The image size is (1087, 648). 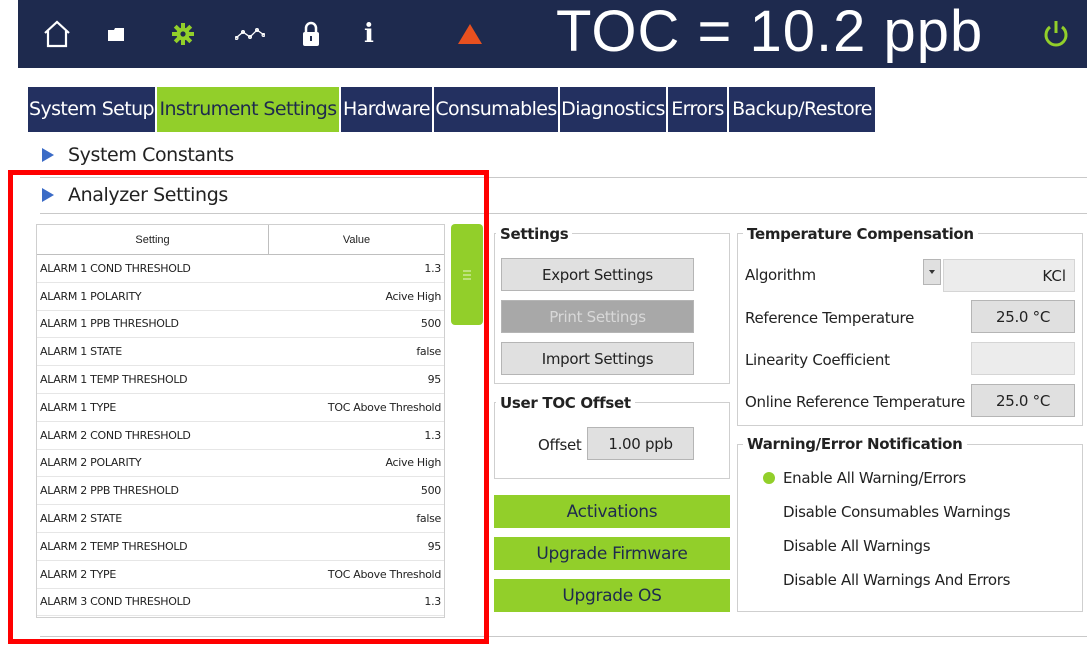 What do you see at coordinates (613, 109) in the screenshot?
I see `tab-diagnostics: Diagnostics` at bounding box center [613, 109].